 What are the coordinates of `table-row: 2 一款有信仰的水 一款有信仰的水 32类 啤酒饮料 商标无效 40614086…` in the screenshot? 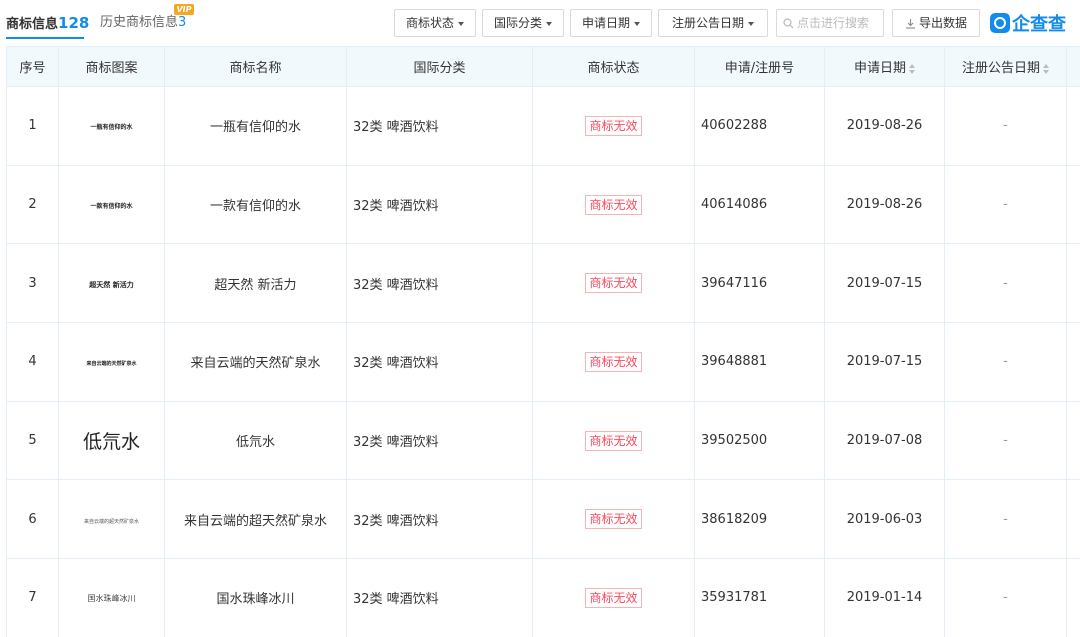 It's located at (543, 204).